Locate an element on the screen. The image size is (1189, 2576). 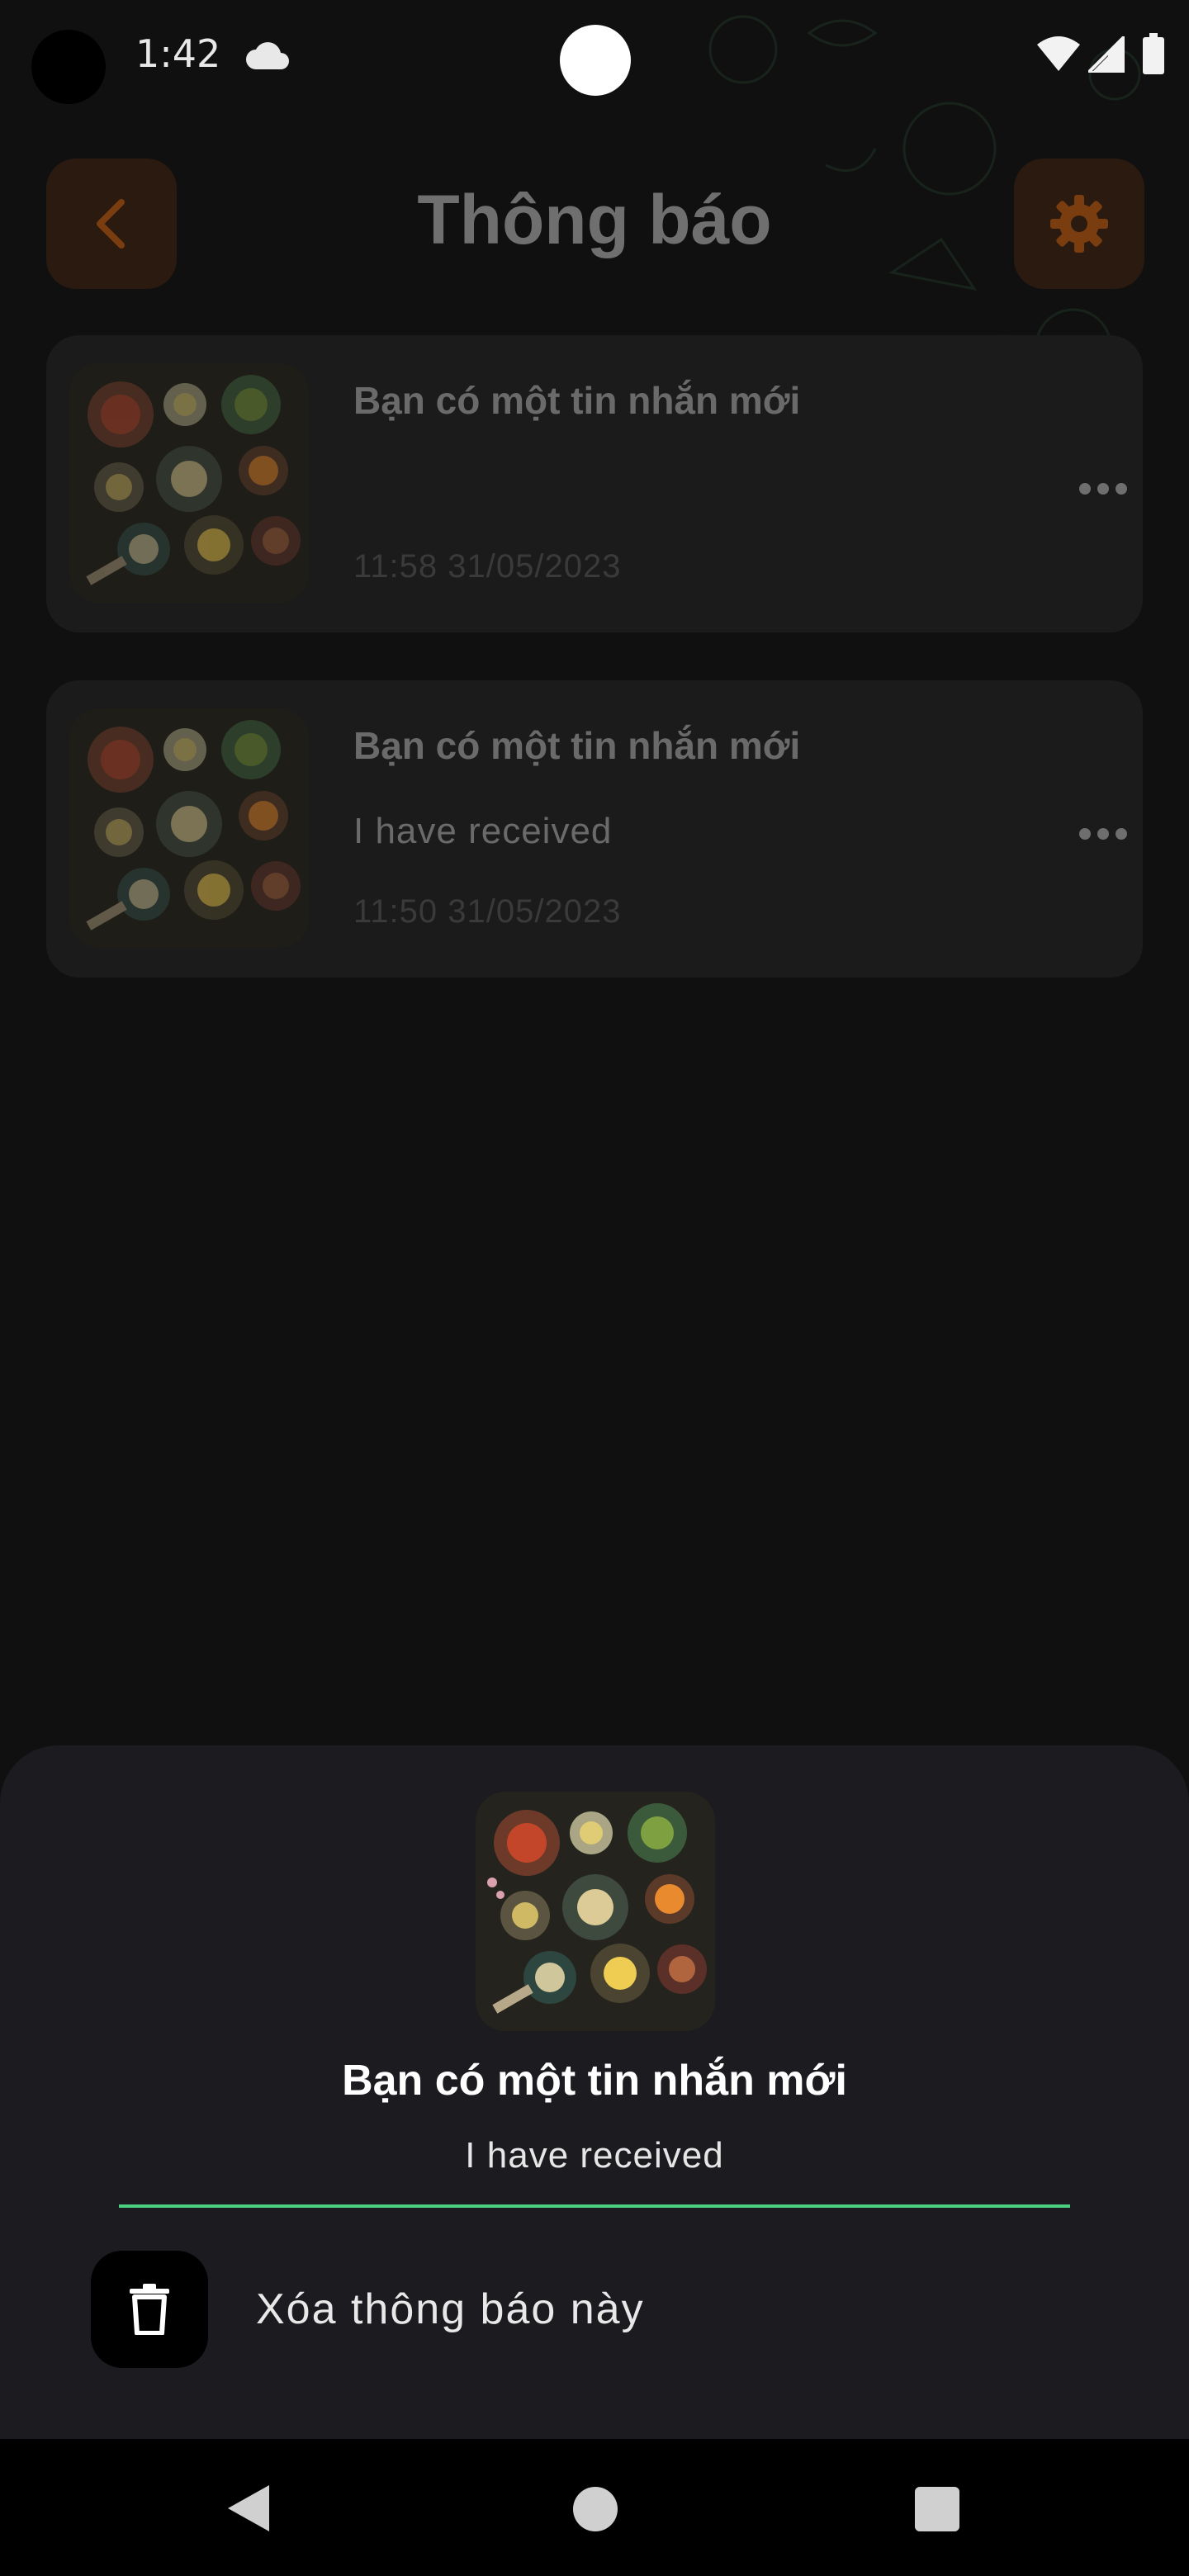
delete-notification-button: Xóa thông báo này is located at coordinates (594, 2309).